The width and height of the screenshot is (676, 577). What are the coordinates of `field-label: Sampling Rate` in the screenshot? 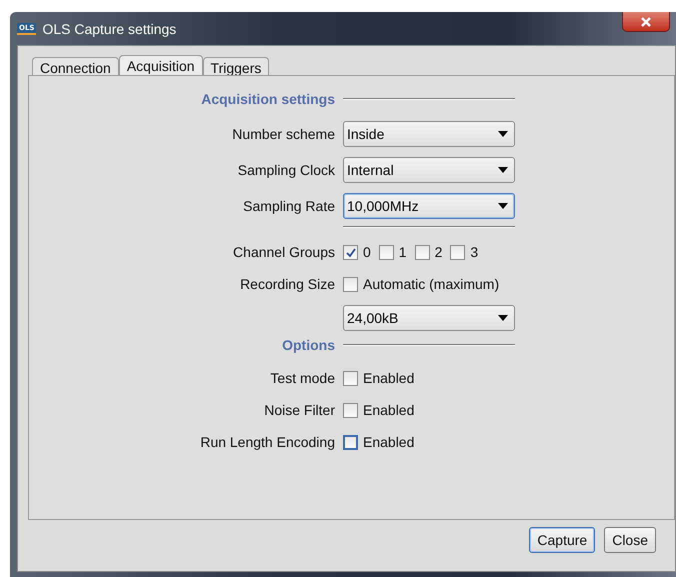 It's located at (289, 206).